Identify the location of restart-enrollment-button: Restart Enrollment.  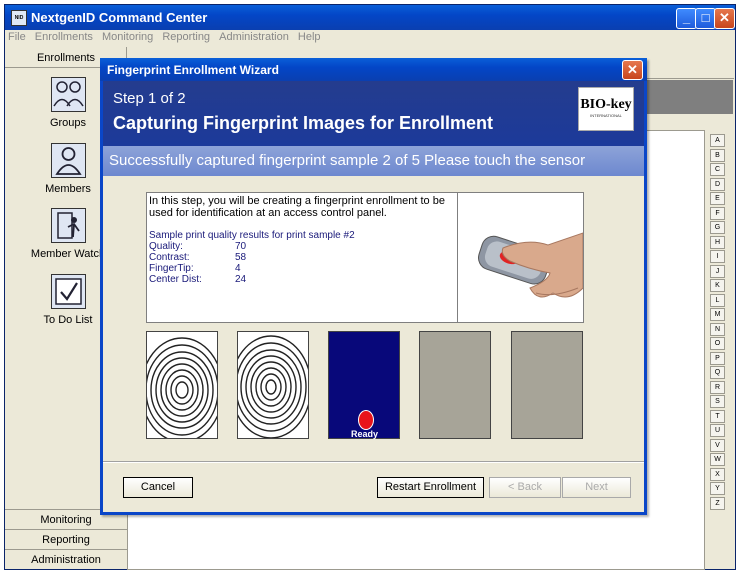
(430, 487).